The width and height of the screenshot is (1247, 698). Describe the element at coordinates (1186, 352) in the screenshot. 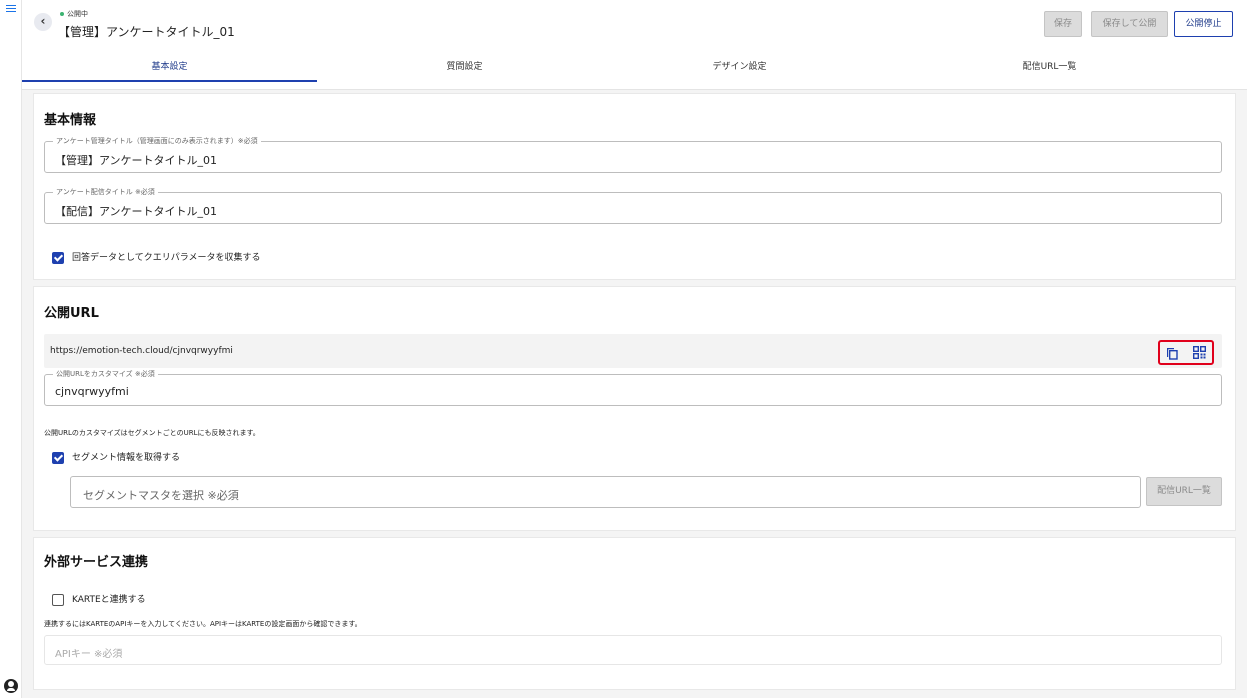

I see `url-actions-group` at that location.